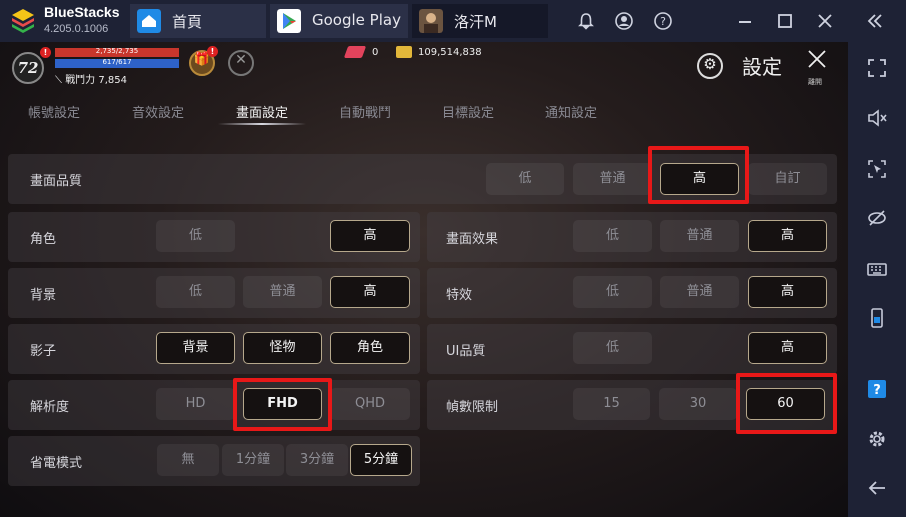 This screenshot has width=906, height=517. What do you see at coordinates (817, 59) in the screenshot?
I see `close-settings-button` at bounding box center [817, 59].